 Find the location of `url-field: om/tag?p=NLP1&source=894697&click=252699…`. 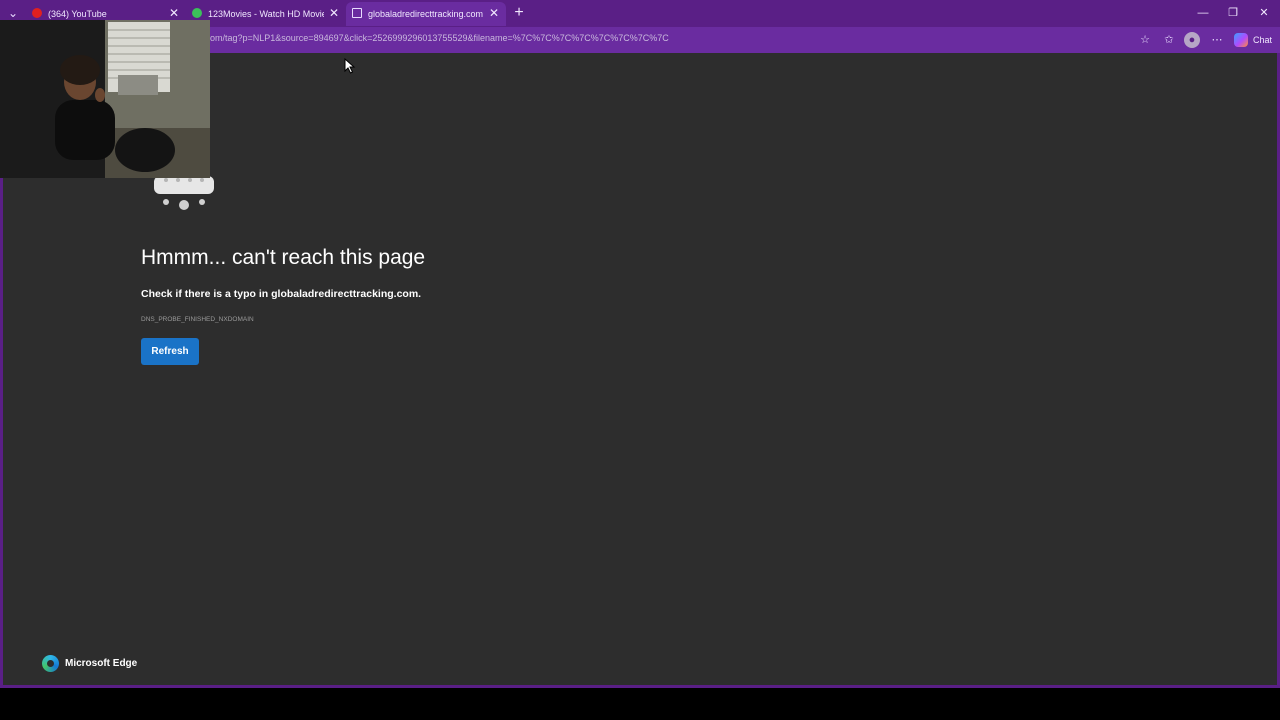

url-field: om/tag?p=NLP1&source=894697&click=252699… is located at coordinates (439, 38).